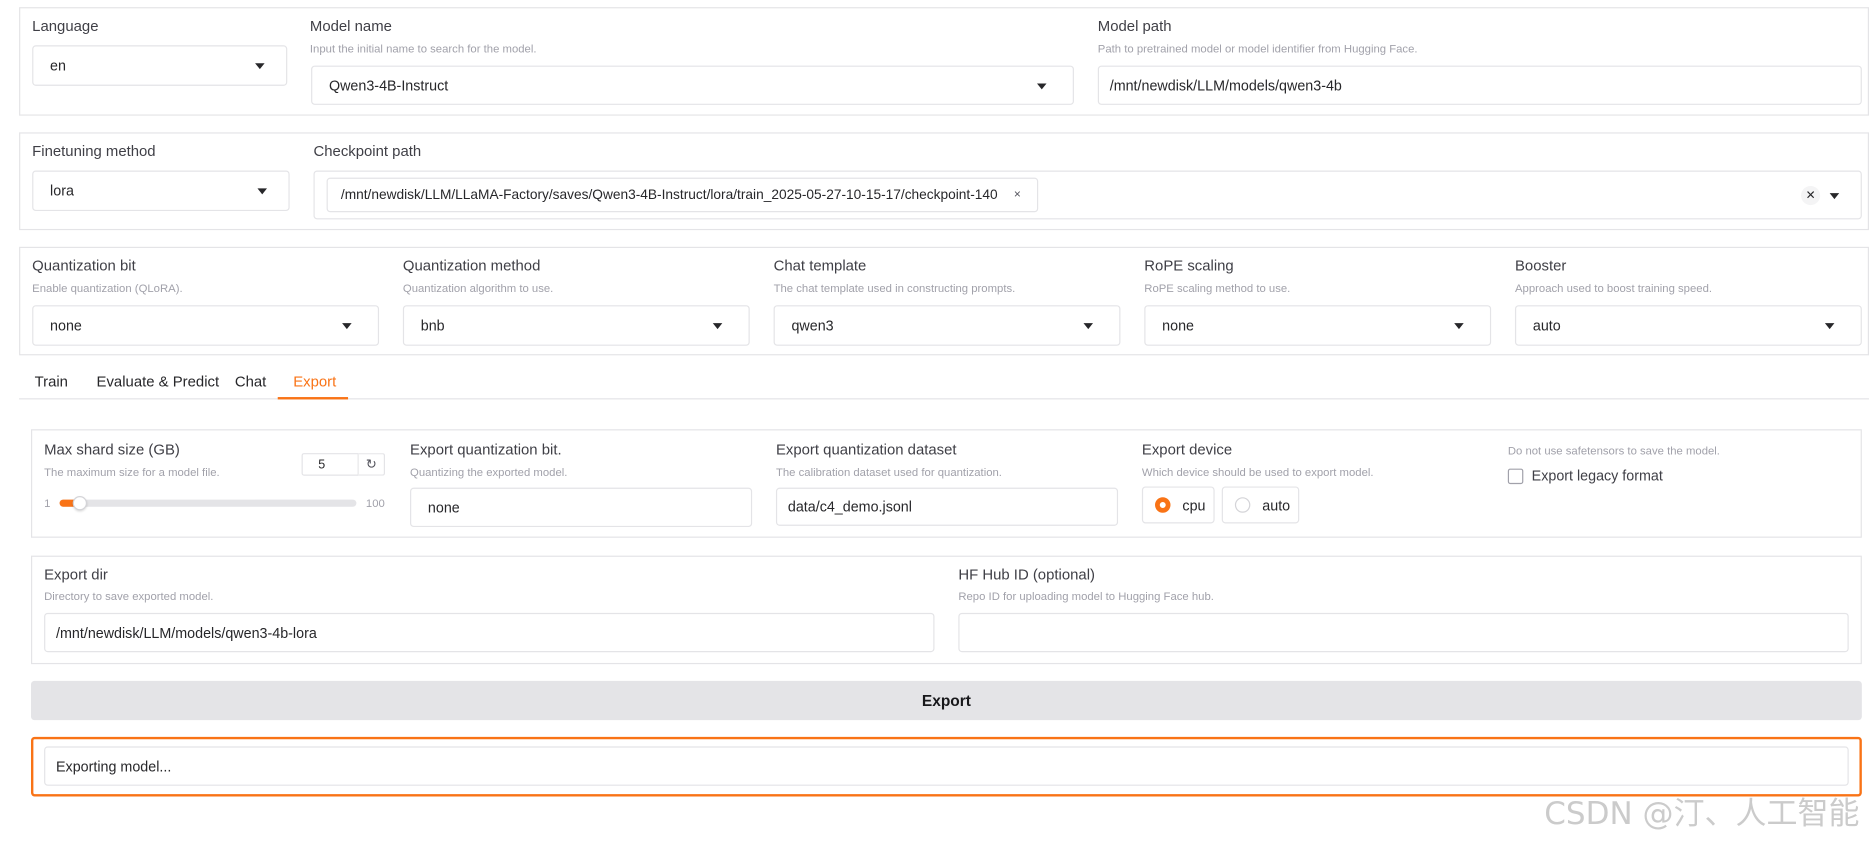 The image size is (1869, 843). What do you see at coordinates (947, 325) in the screenshot?
I see `chat-template-dropdown: qwen3` at bounding box center [947, 325].